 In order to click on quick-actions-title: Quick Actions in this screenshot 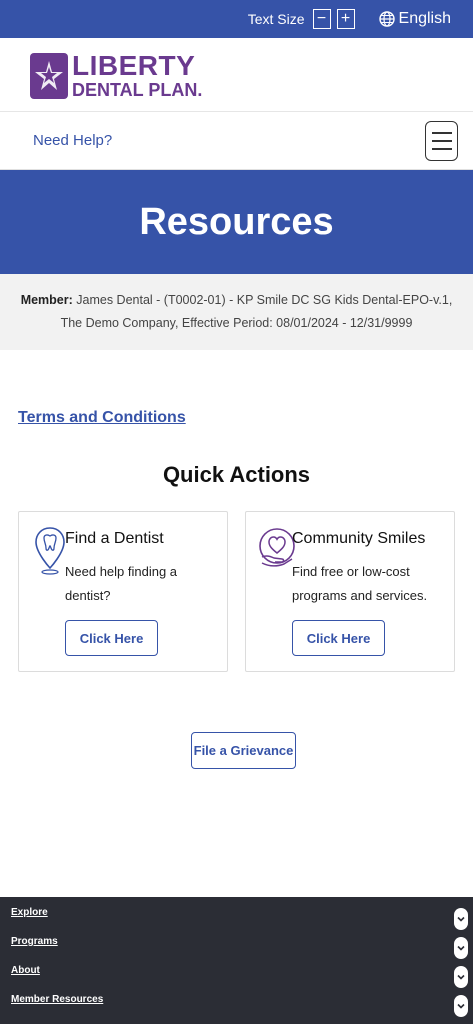, I will do `click(236, 474)`.